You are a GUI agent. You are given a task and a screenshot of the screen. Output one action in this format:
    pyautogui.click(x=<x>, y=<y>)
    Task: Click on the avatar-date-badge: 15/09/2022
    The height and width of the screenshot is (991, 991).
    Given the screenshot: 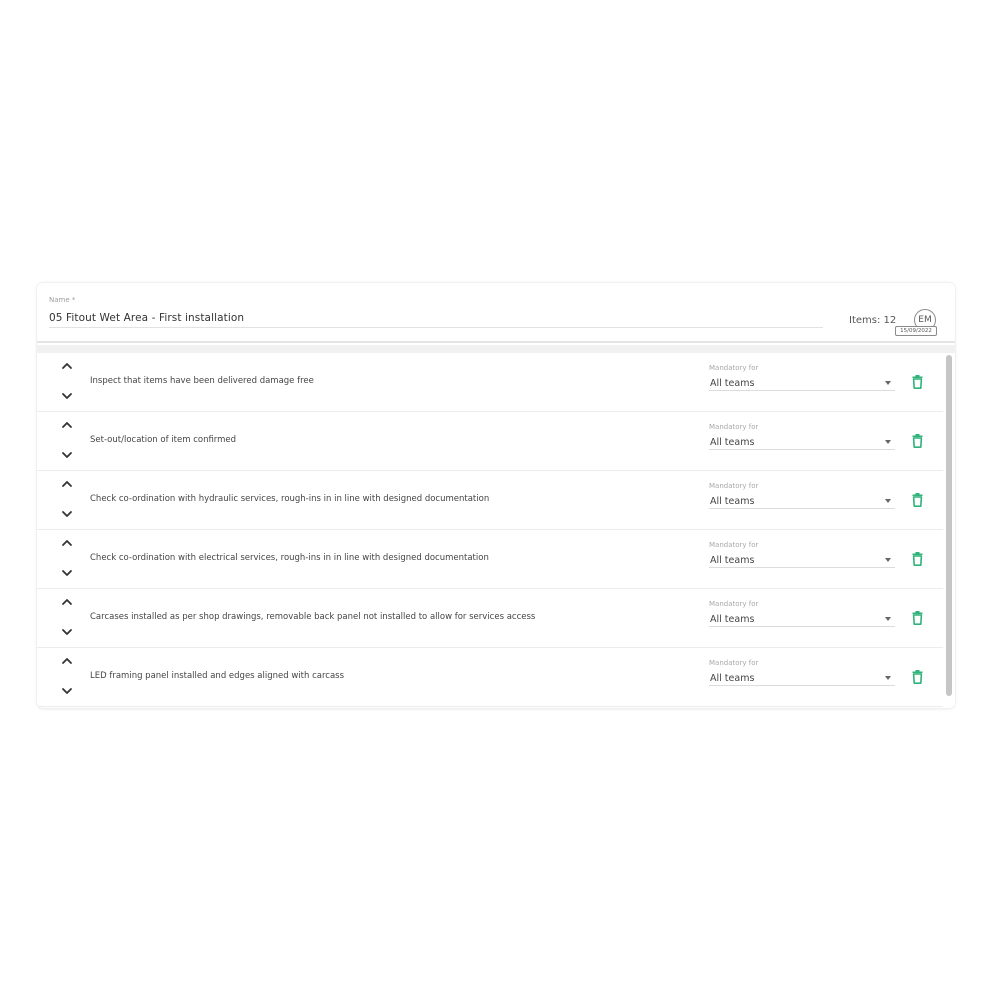 What is the action you would take?
    pyautogui.click(x=916, y=331)
    